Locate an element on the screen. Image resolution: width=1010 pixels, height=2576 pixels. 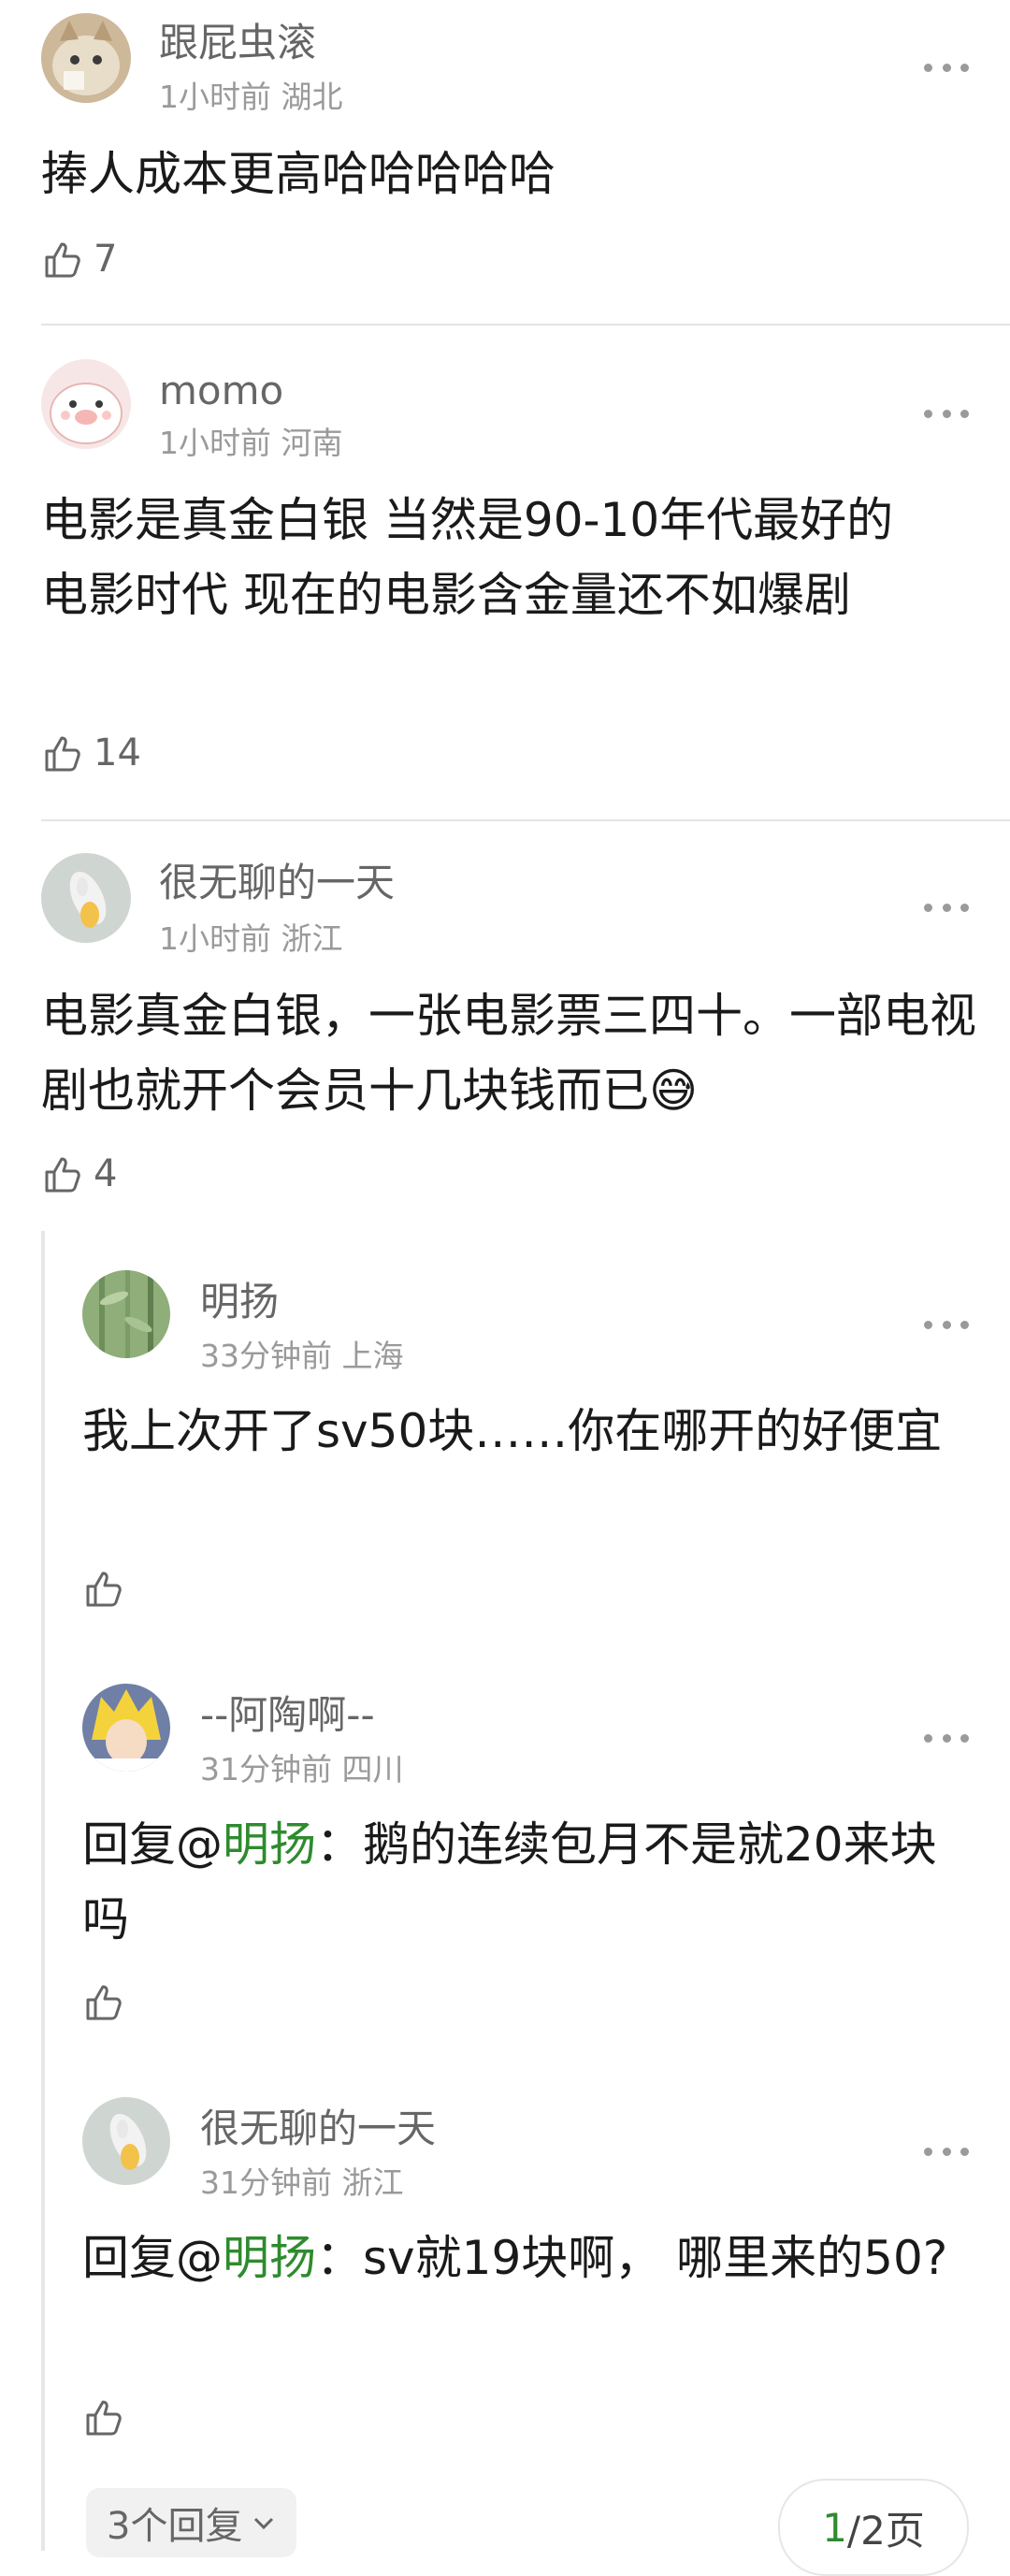
reply-thread-line is located at coordinates (43, 1891).